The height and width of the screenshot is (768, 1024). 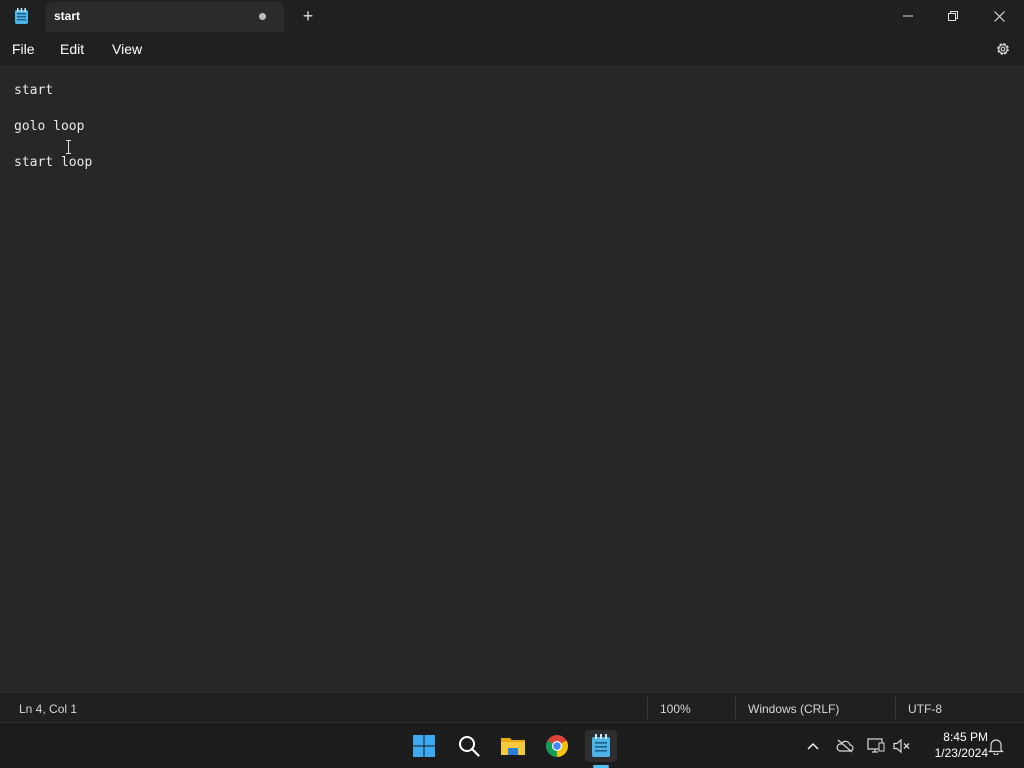 I want to click on network-icon, so click(x=876, y=746).